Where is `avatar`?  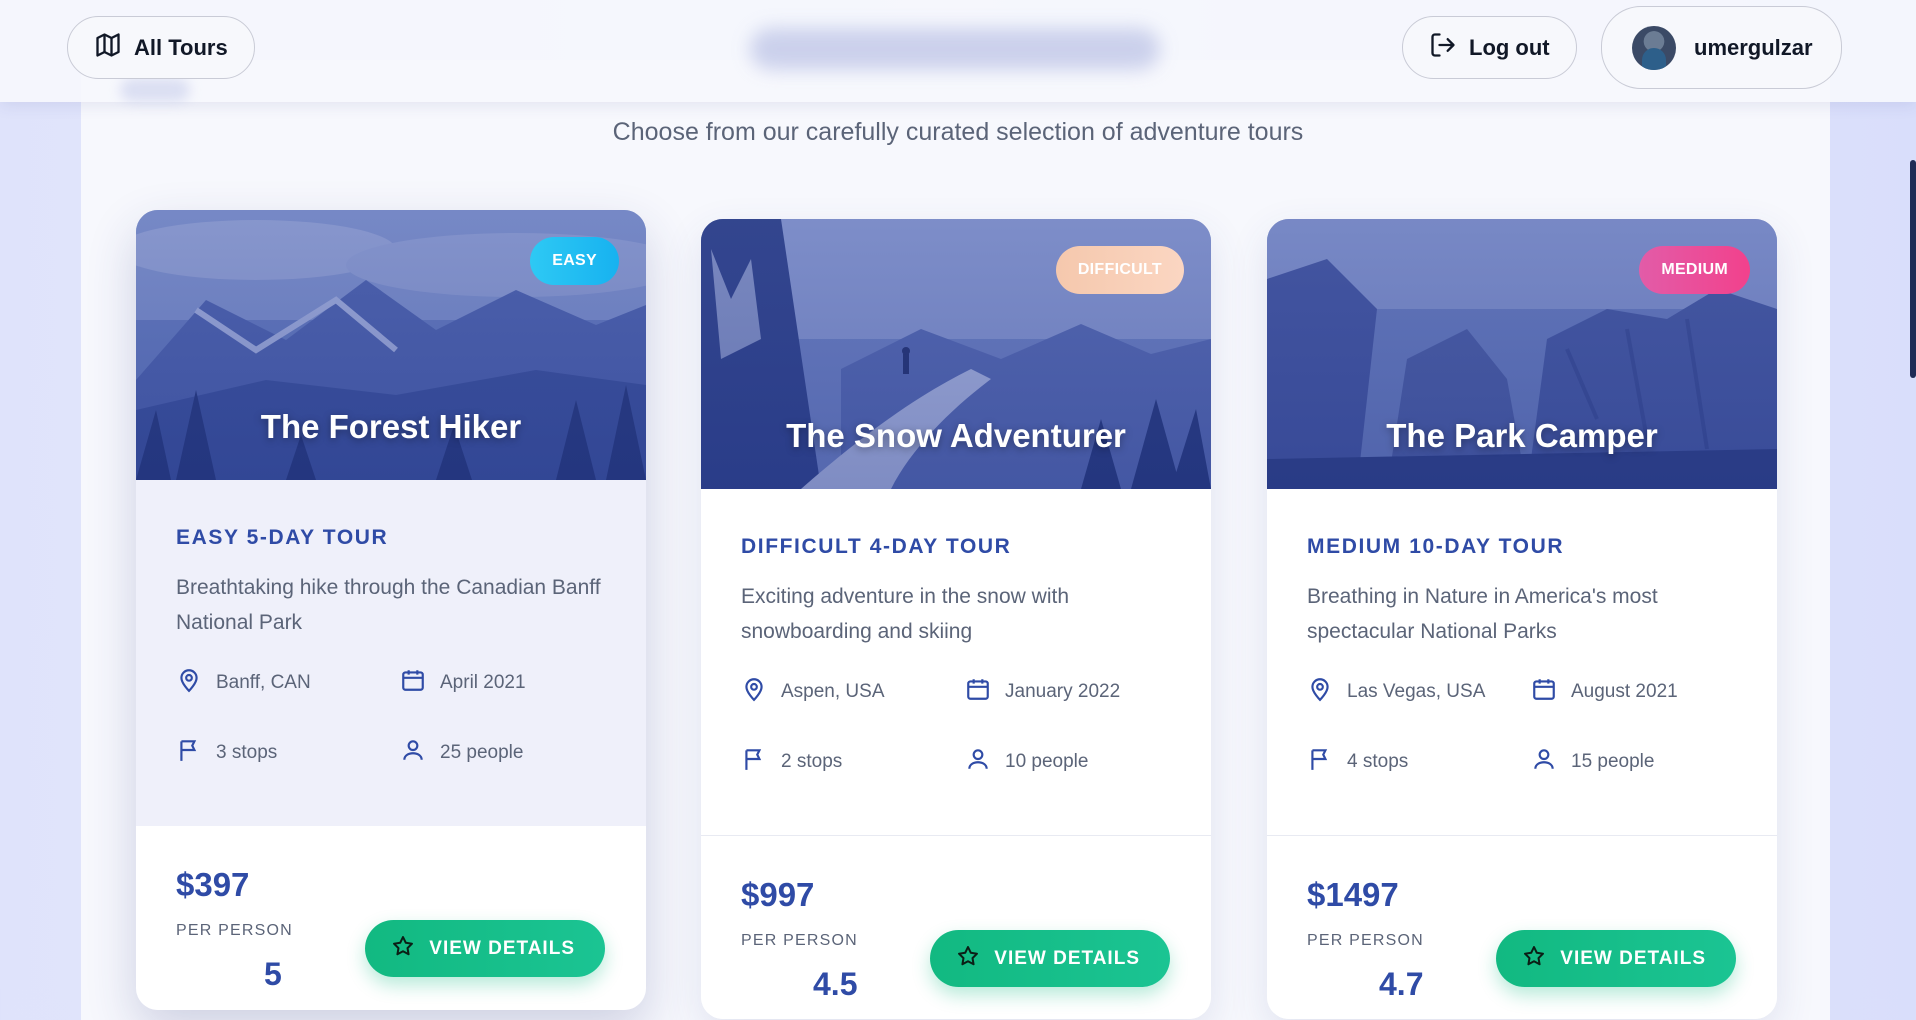
avatar is located at coordinates (1654, 47).